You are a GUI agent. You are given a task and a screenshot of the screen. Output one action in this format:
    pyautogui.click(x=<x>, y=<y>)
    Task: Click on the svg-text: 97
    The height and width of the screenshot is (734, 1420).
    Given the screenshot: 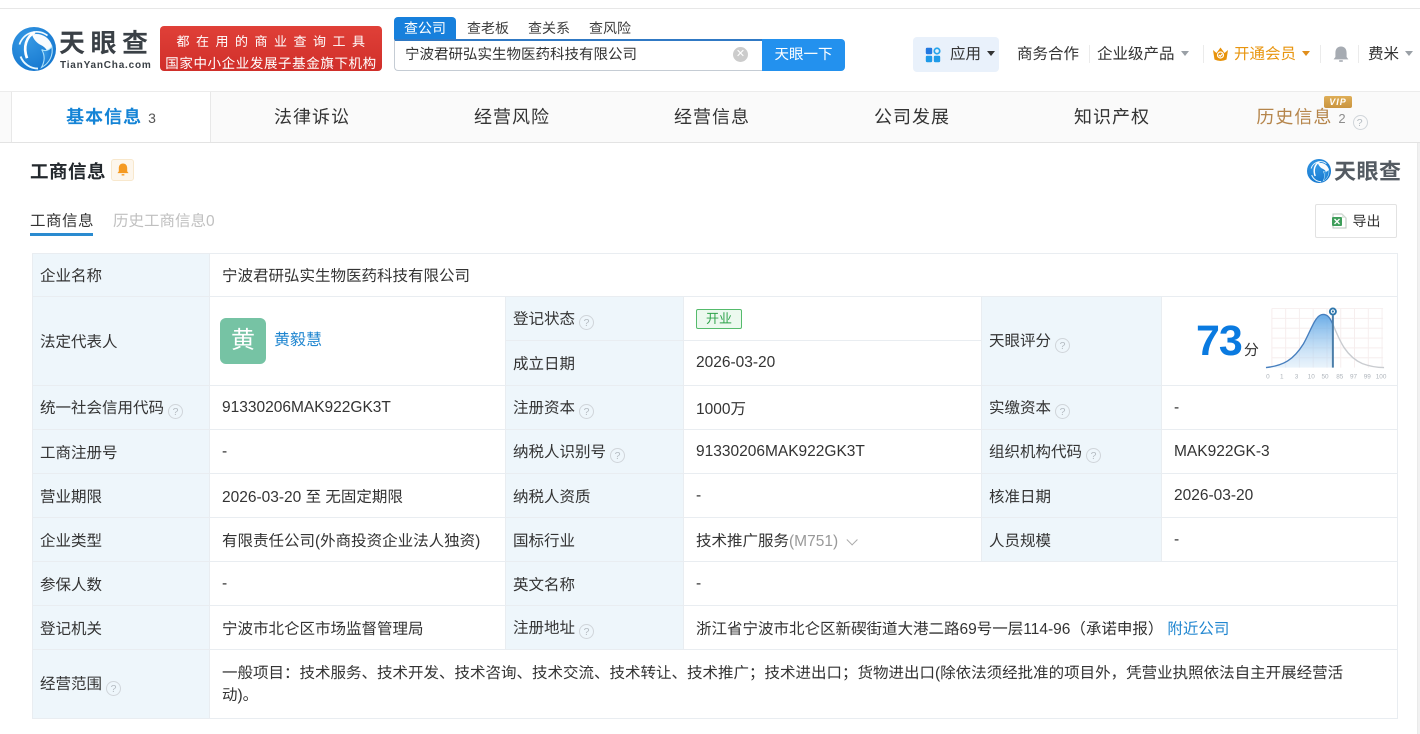 What is the action you would take?
    pyautogui.click(x=1354, y=376)
    